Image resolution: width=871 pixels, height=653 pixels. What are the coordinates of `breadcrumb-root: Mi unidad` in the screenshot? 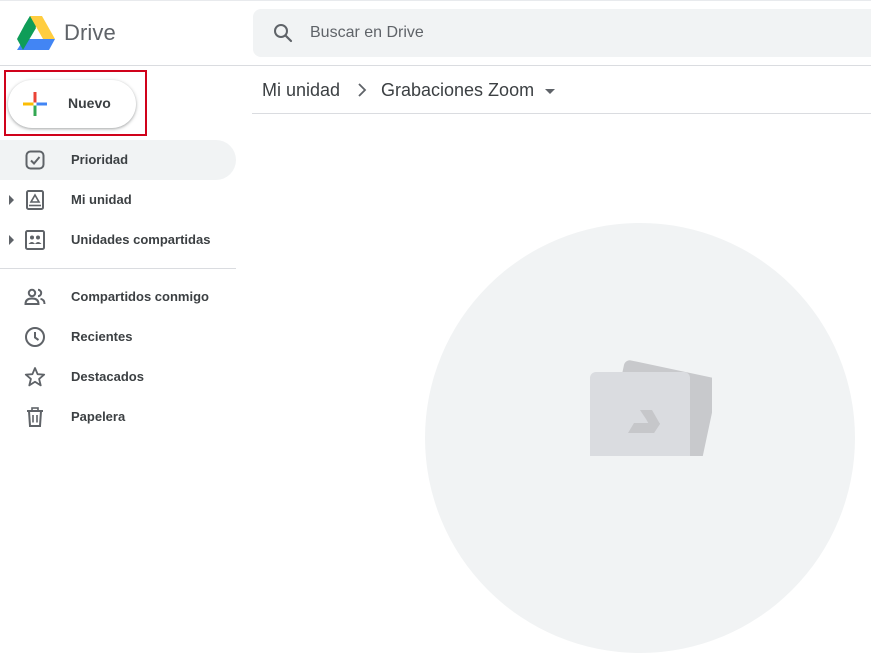 It's located at (301, 90).